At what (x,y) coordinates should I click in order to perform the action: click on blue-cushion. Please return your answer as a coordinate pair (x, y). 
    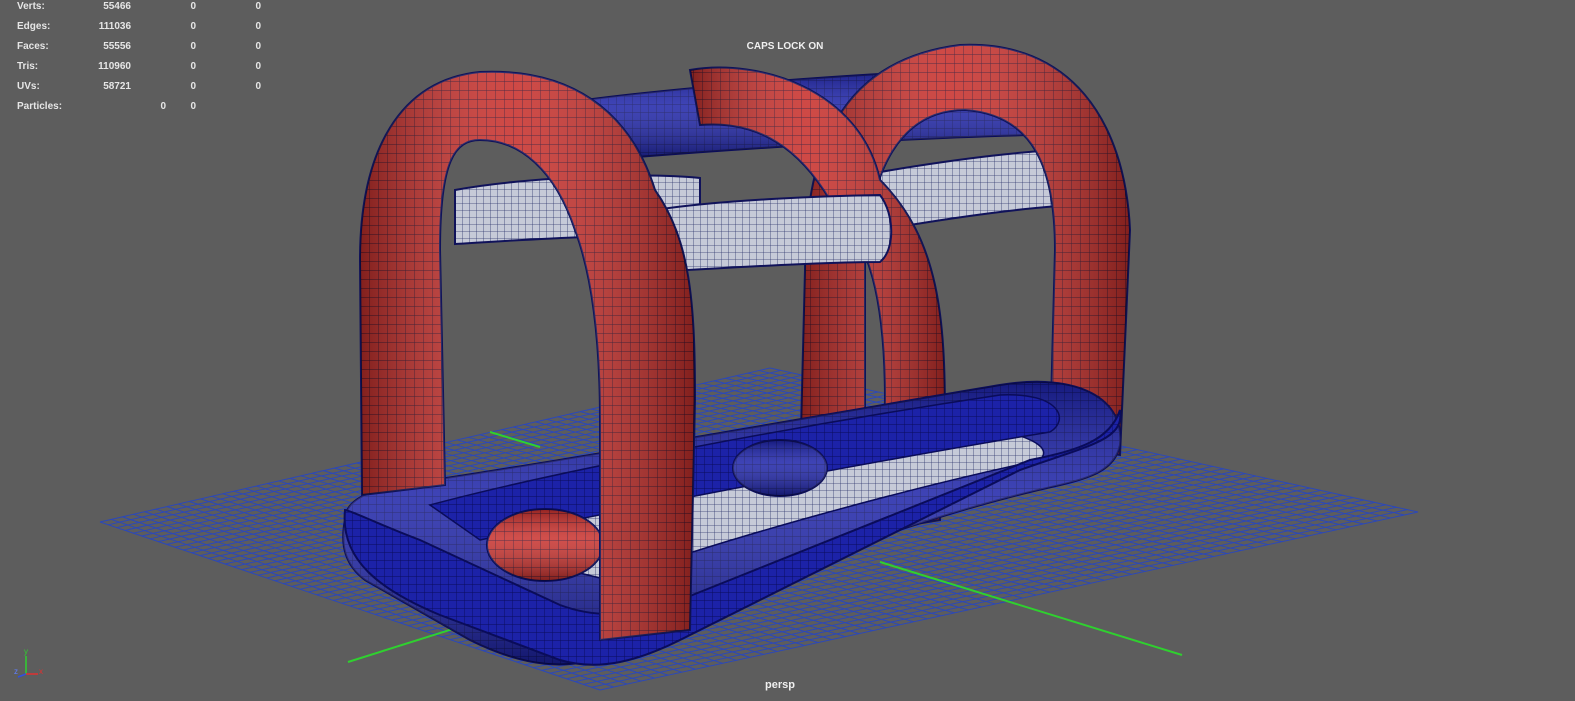
    Looking at the image, I should click on (780, 468).